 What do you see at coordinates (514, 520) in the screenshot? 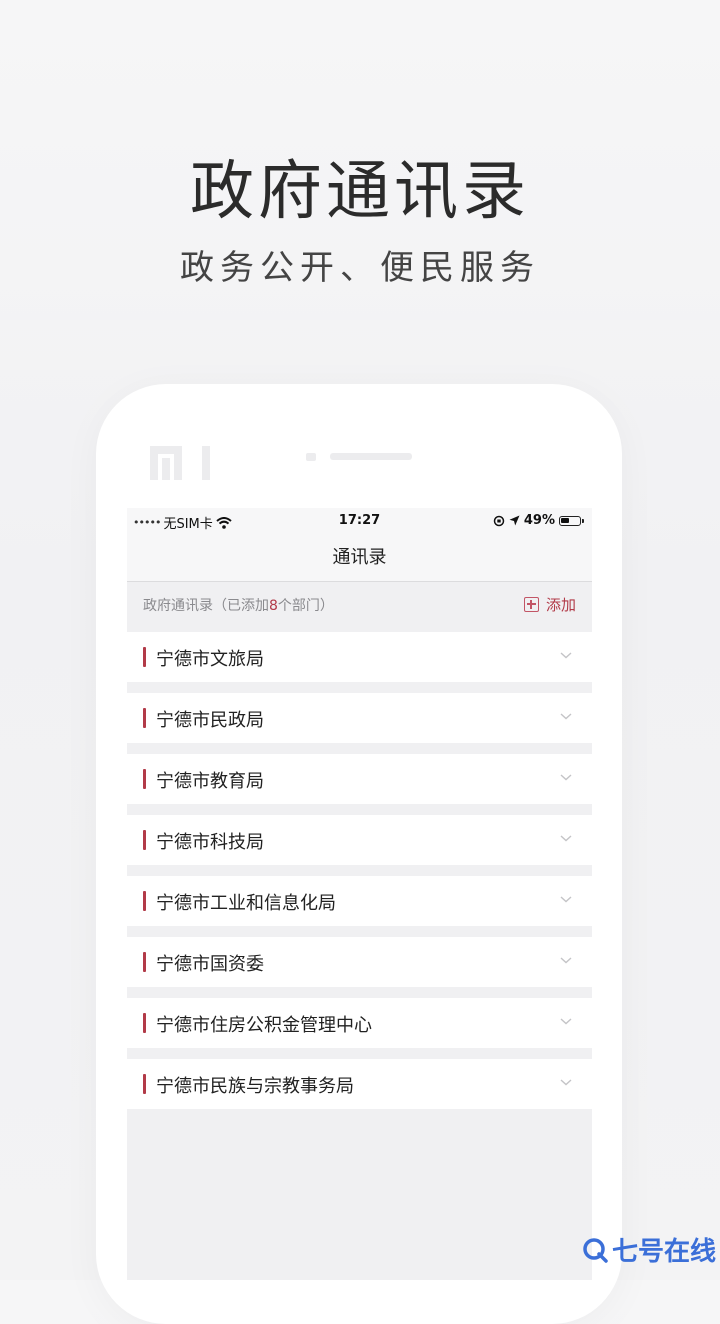
I see `location-arrow-icon` at bounding box center [514, 520].